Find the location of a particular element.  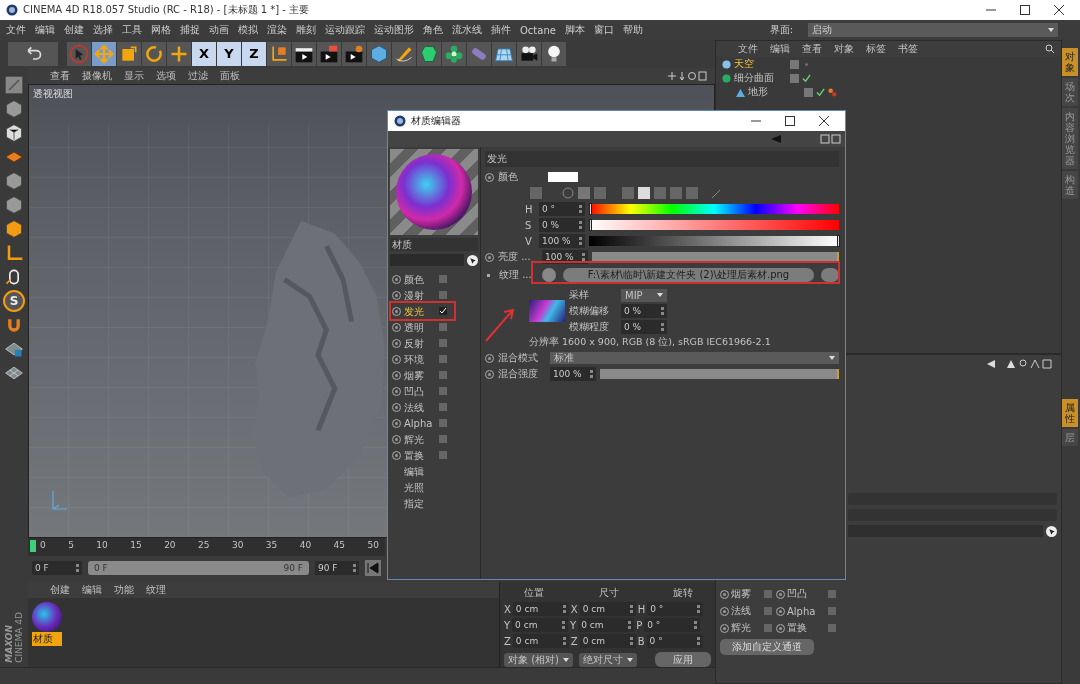

page-item: 指定 is located at coordinates (414, 503).